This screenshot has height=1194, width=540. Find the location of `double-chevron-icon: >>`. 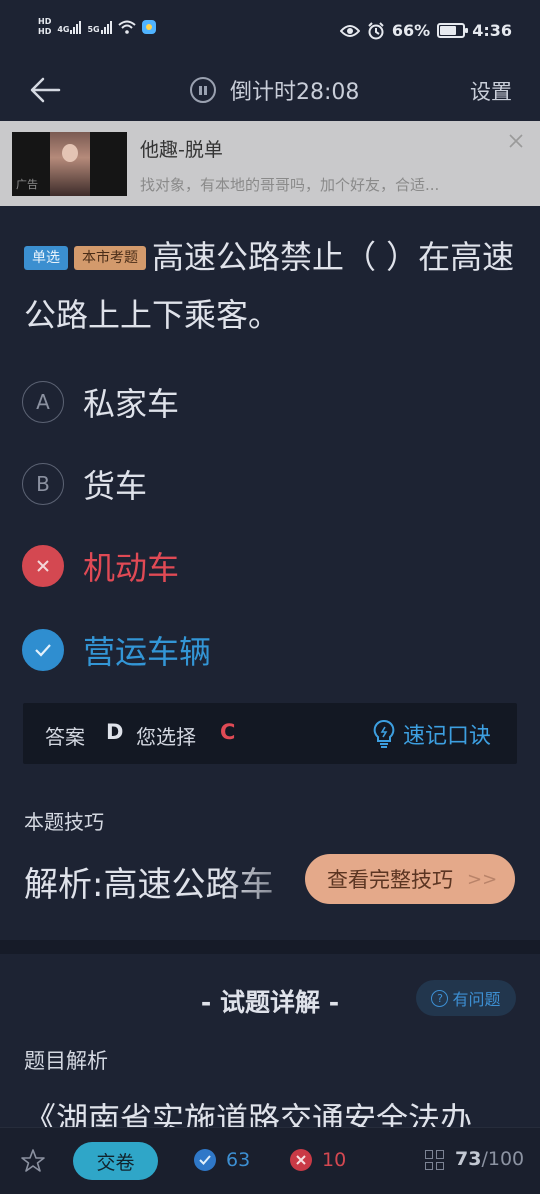

double-chevron-icon: >> is located at coordinates (482, 879).